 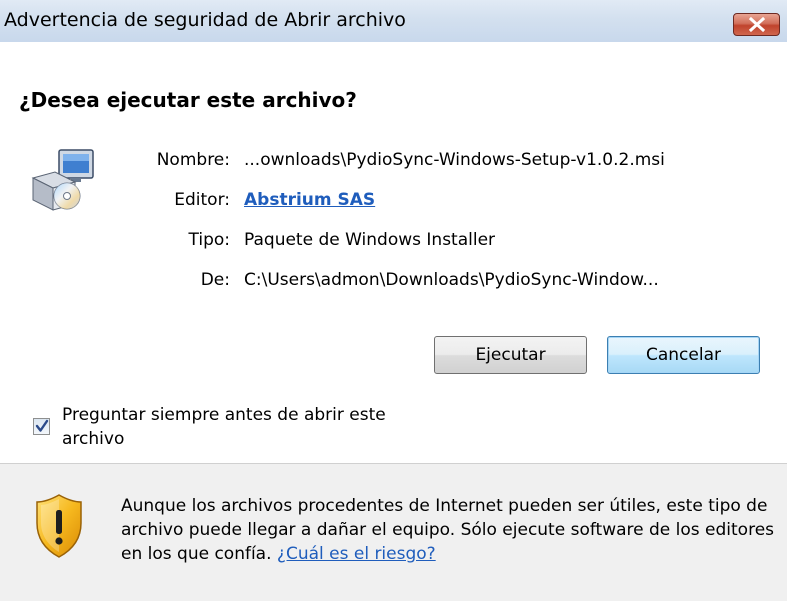 I want to click on cancel-button: Cancelar, so click(x=683, y=355).